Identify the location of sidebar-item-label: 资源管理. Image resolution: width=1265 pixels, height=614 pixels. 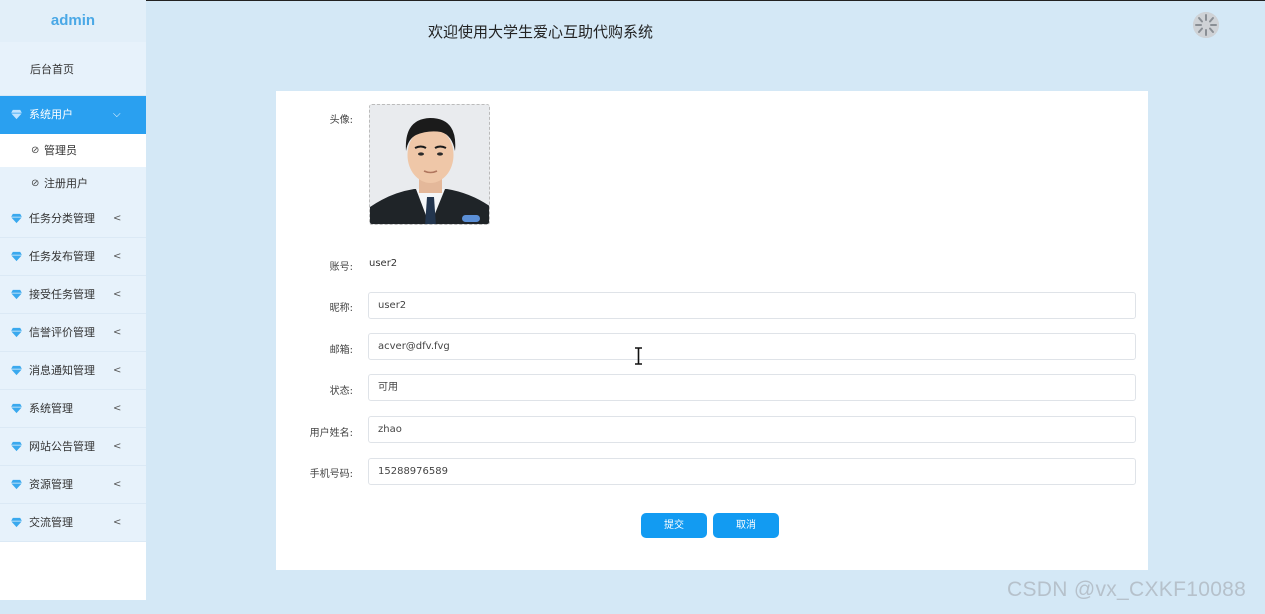
(51, 484).